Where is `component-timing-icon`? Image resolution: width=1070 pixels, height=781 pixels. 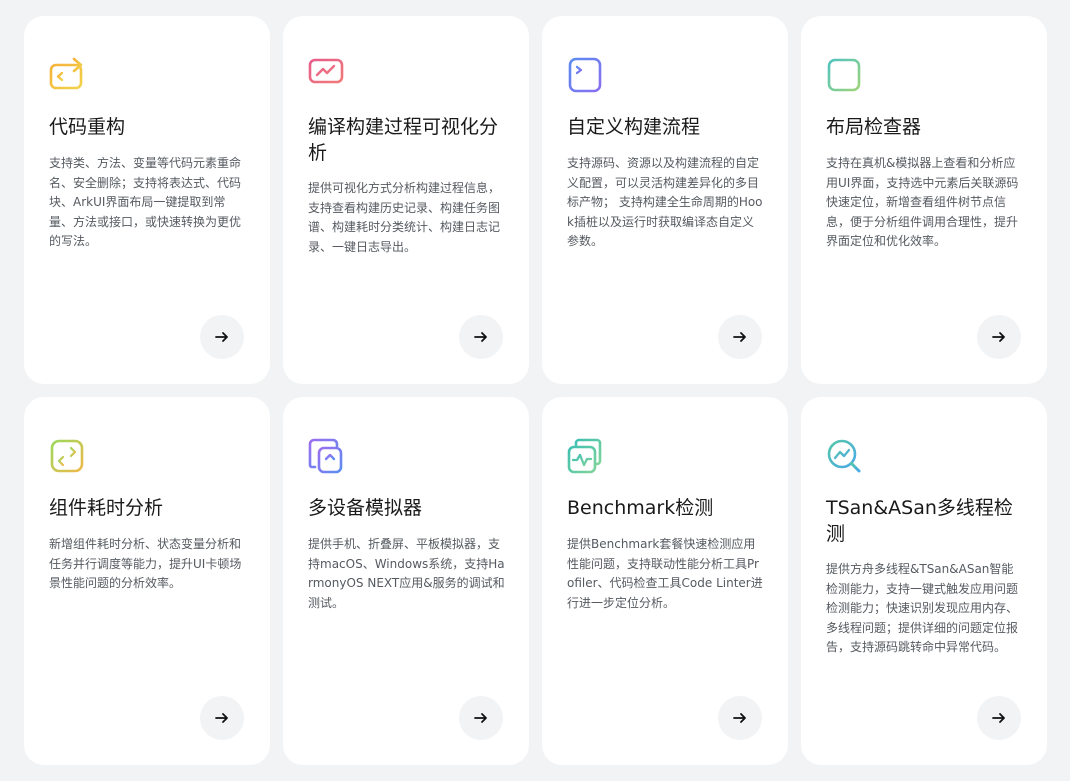
component-timing-icon is located at coordinates (67, 456).